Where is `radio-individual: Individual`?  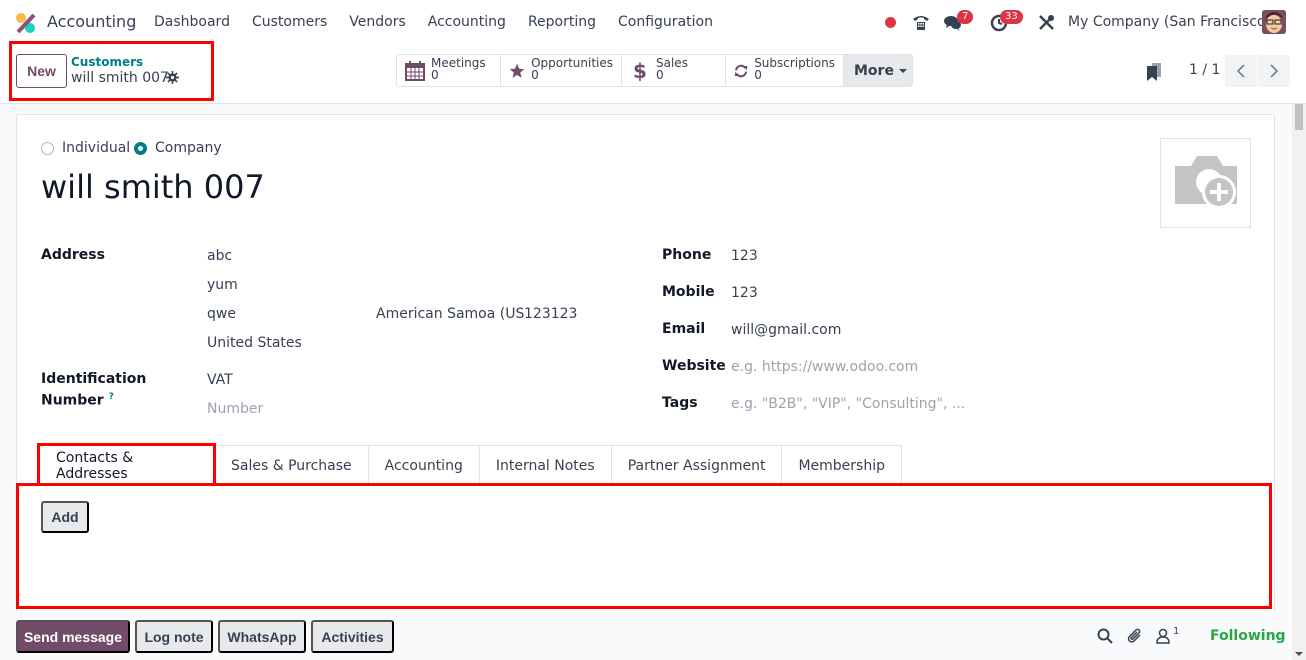 radio-individual: Individual is located at coordinates (85, 148).